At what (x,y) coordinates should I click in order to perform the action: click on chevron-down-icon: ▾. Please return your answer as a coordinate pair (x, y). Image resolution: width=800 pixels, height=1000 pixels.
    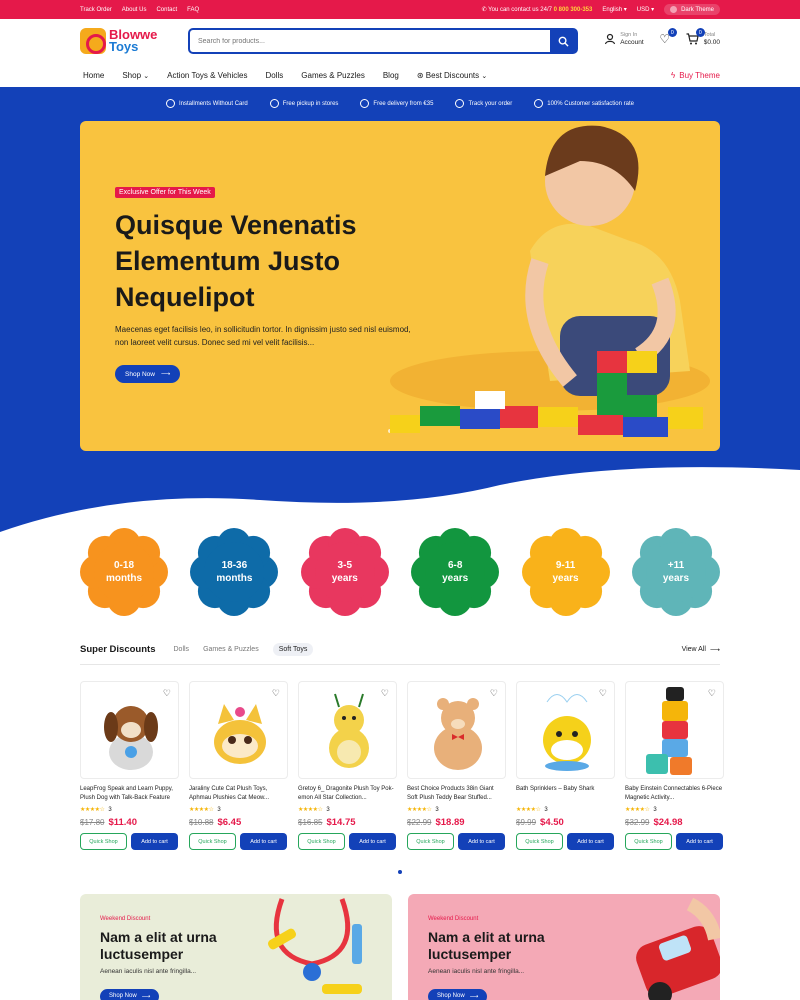
    Looking at the image, I should click on (625, 10).